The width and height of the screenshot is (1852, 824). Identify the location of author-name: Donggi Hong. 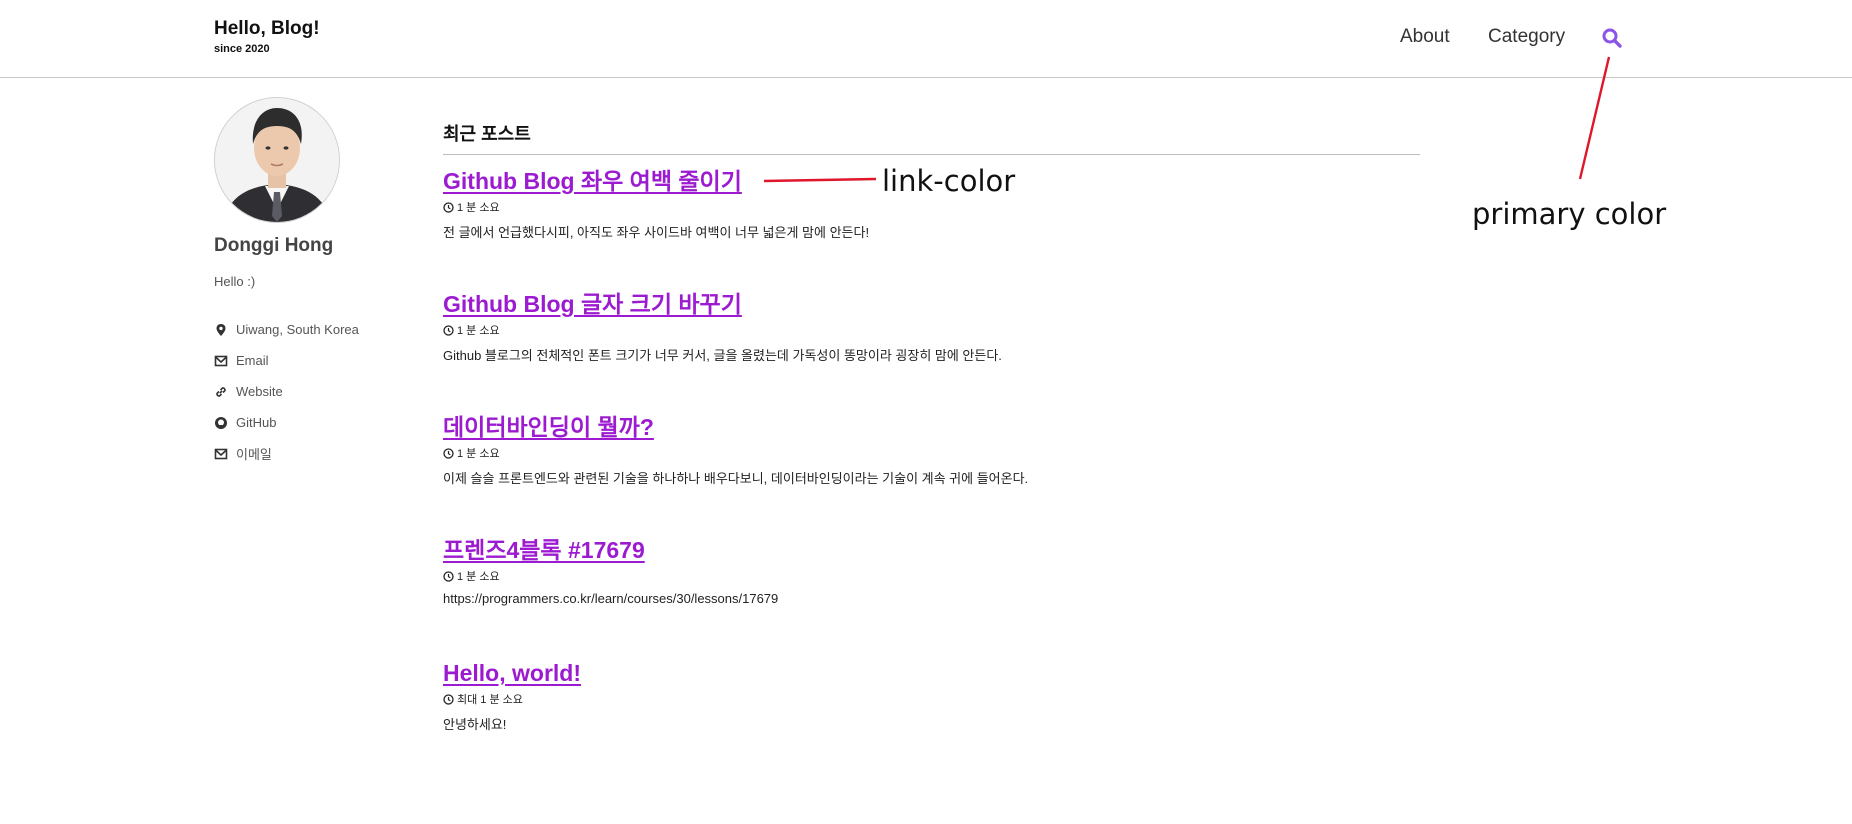
(274, 245).